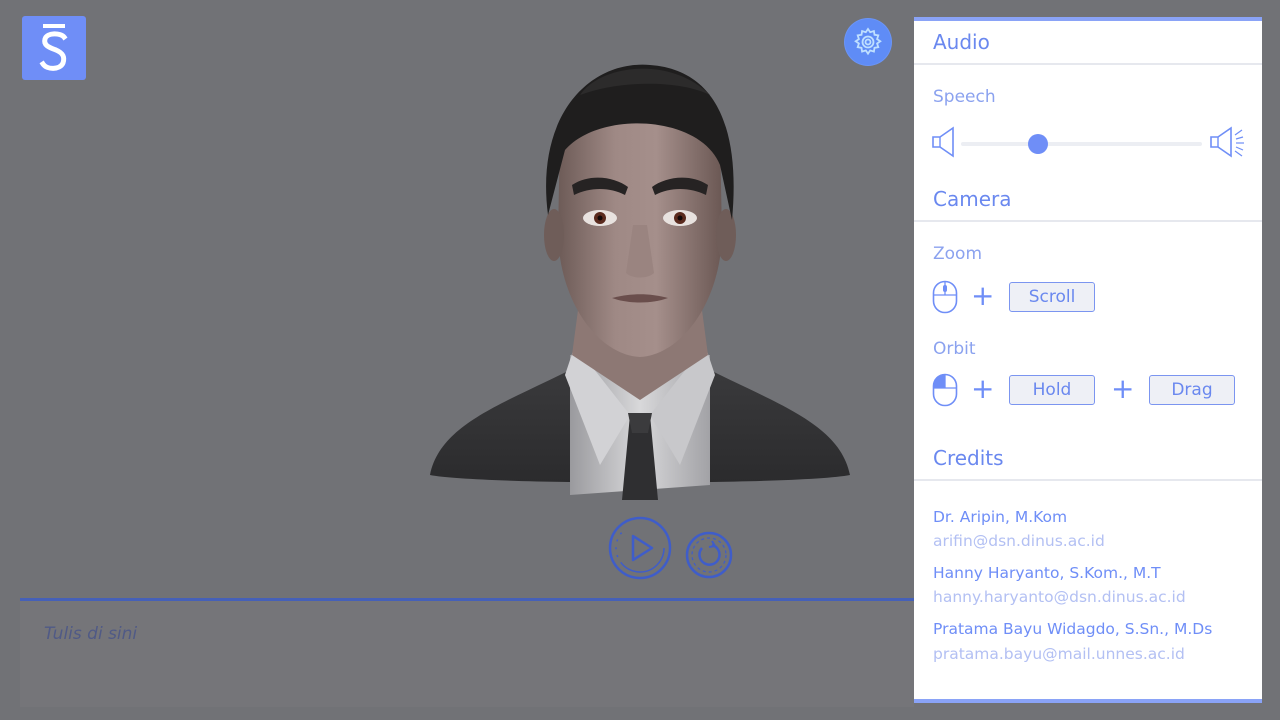 This screenshot has height=720, width=1280. What do you see at coordinates (1227, 142) in the screenshot?
I see `speaker-loud-icon` at bounding box center [1227, 142].